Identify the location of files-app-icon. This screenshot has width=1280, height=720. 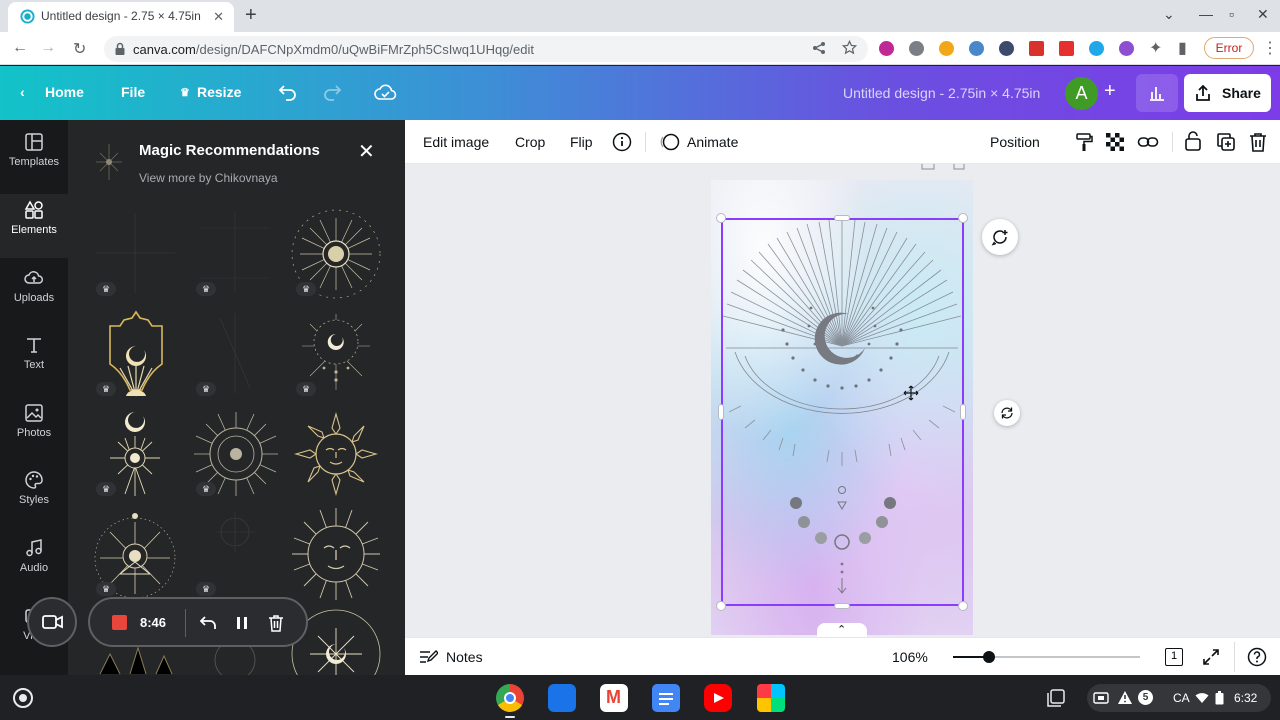
(562, 698).